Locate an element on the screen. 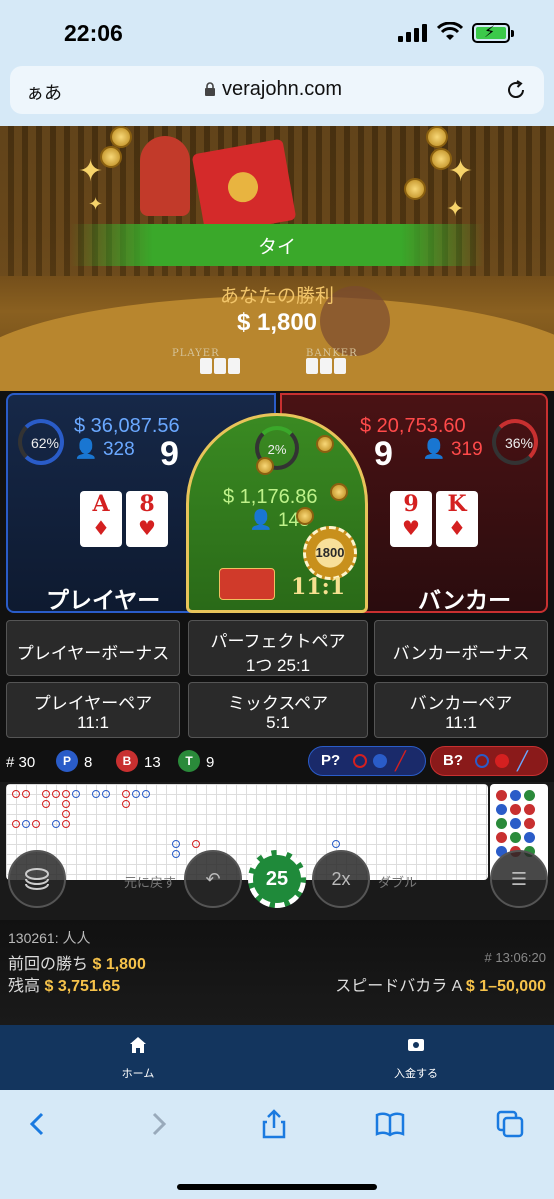 This screenshot has height=1199, width=554. undo-icon: ↶ is located at coordinates (213, 879).